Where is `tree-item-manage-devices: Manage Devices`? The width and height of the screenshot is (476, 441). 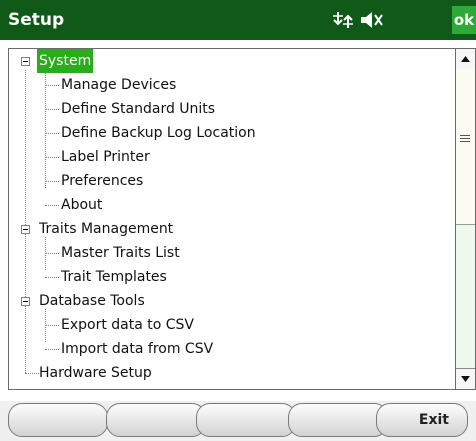 tree-item-manage-devices: Manage Devices is located at coordinates (118, 85).